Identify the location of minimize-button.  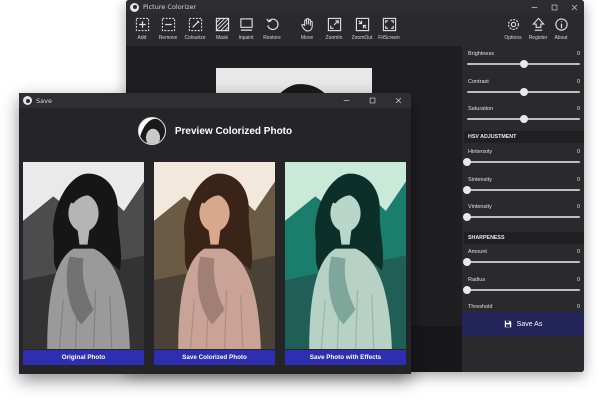
(534, 7).